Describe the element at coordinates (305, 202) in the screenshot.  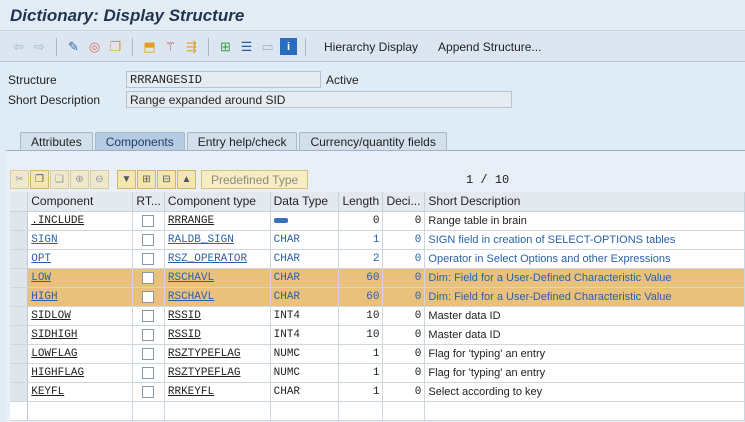
I see `col-data-type: Data Type` at that location.